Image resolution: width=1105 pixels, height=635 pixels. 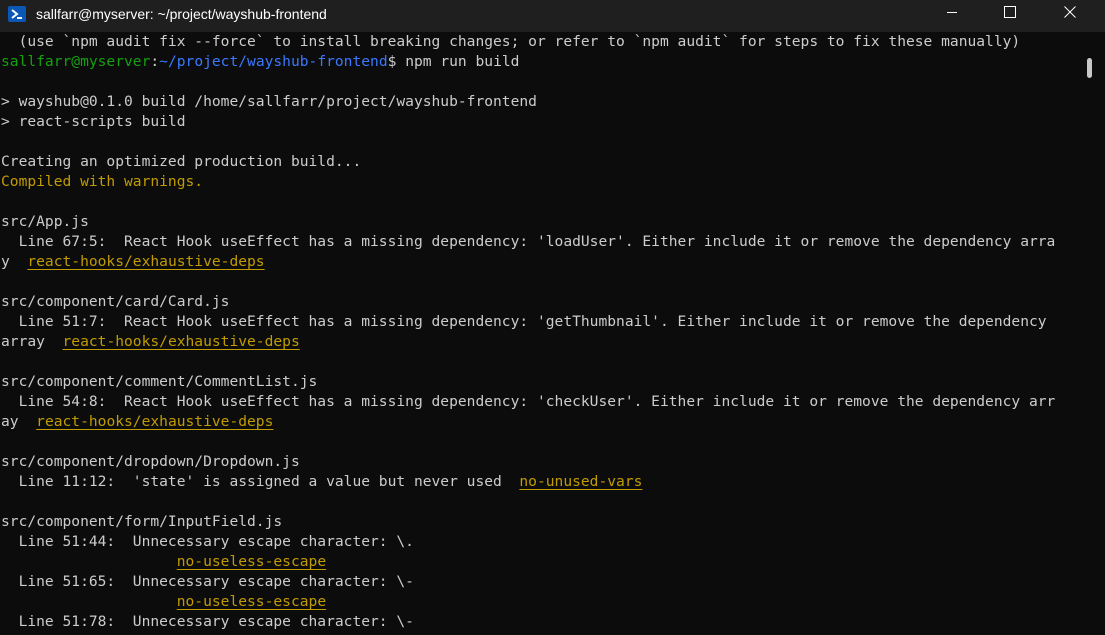 I want to click on prompt-path: ~/project/wayshub-frontend, so click(x=273, y=61).